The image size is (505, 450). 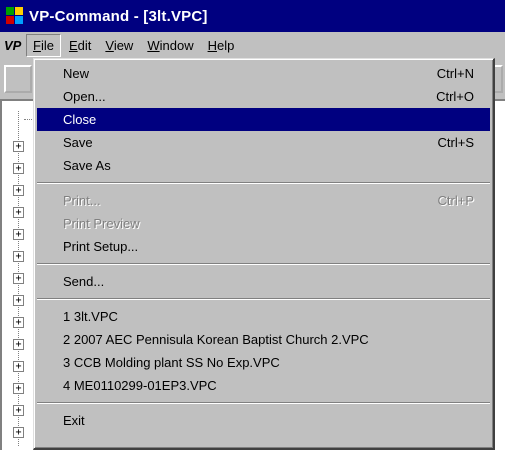 I want to click on menu-item-label: Exit, so click(x=74, y=420).